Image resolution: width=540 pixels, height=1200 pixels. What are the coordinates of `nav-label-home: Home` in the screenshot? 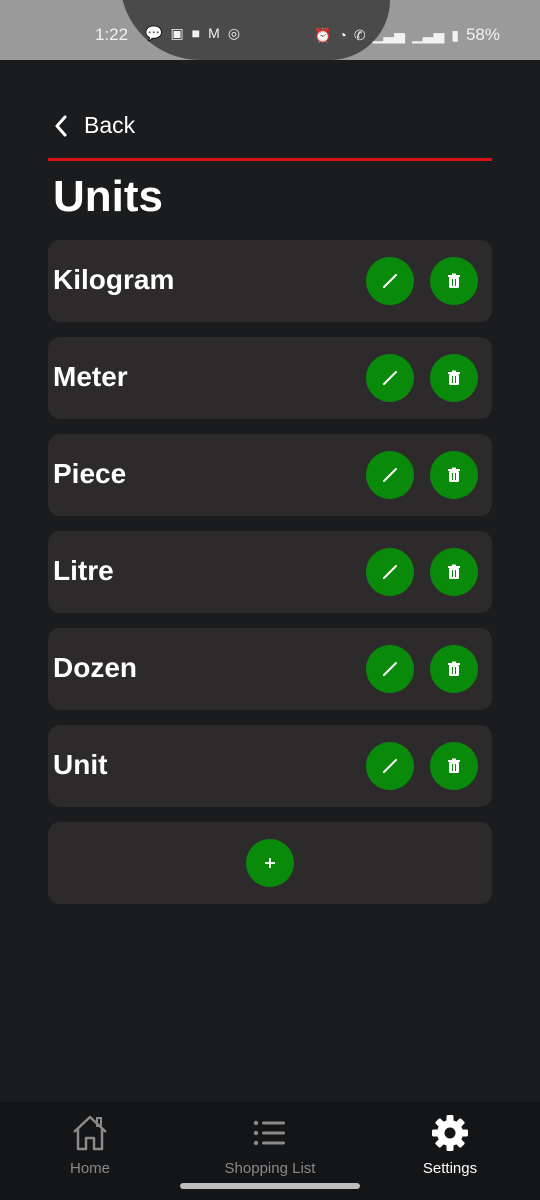 It's located at (89, 1168).